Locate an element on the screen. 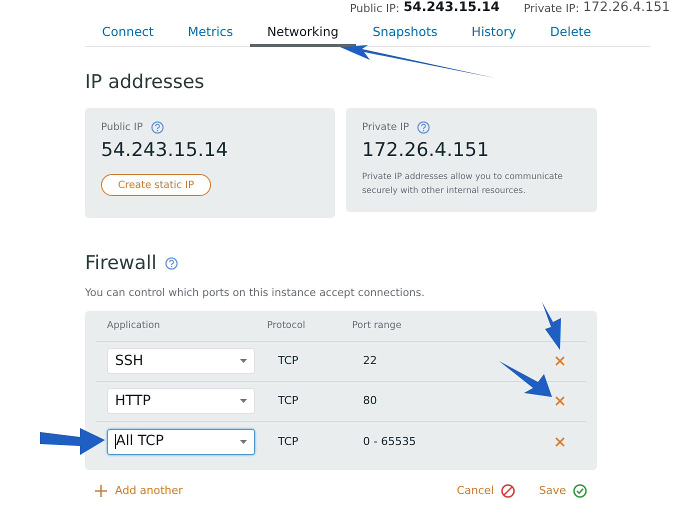  private-ip-value: 172.26.4.151 is located at coordinates (626, 7).